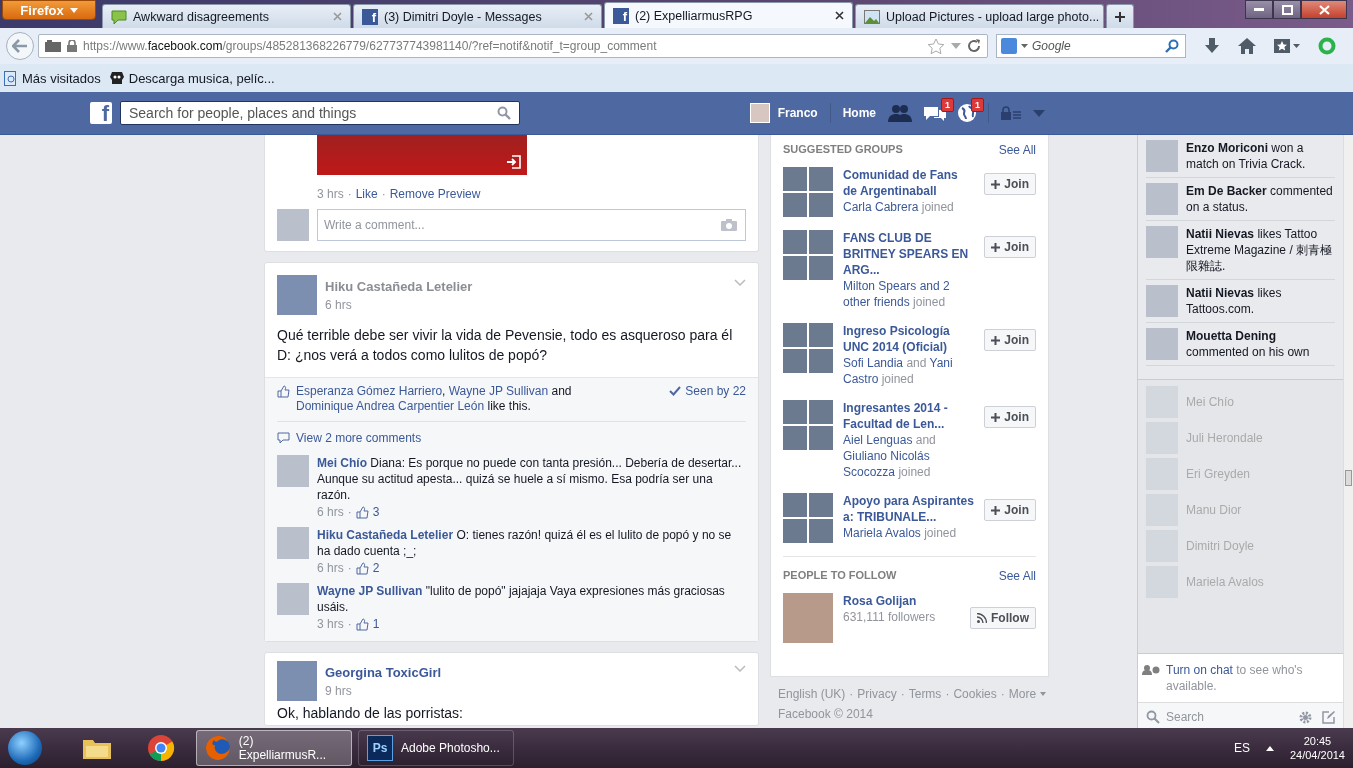 The image size is (1353, 768). I want to click on browser-tab: f (3) Dimitri Doyle - Messages, so click(477, 16).